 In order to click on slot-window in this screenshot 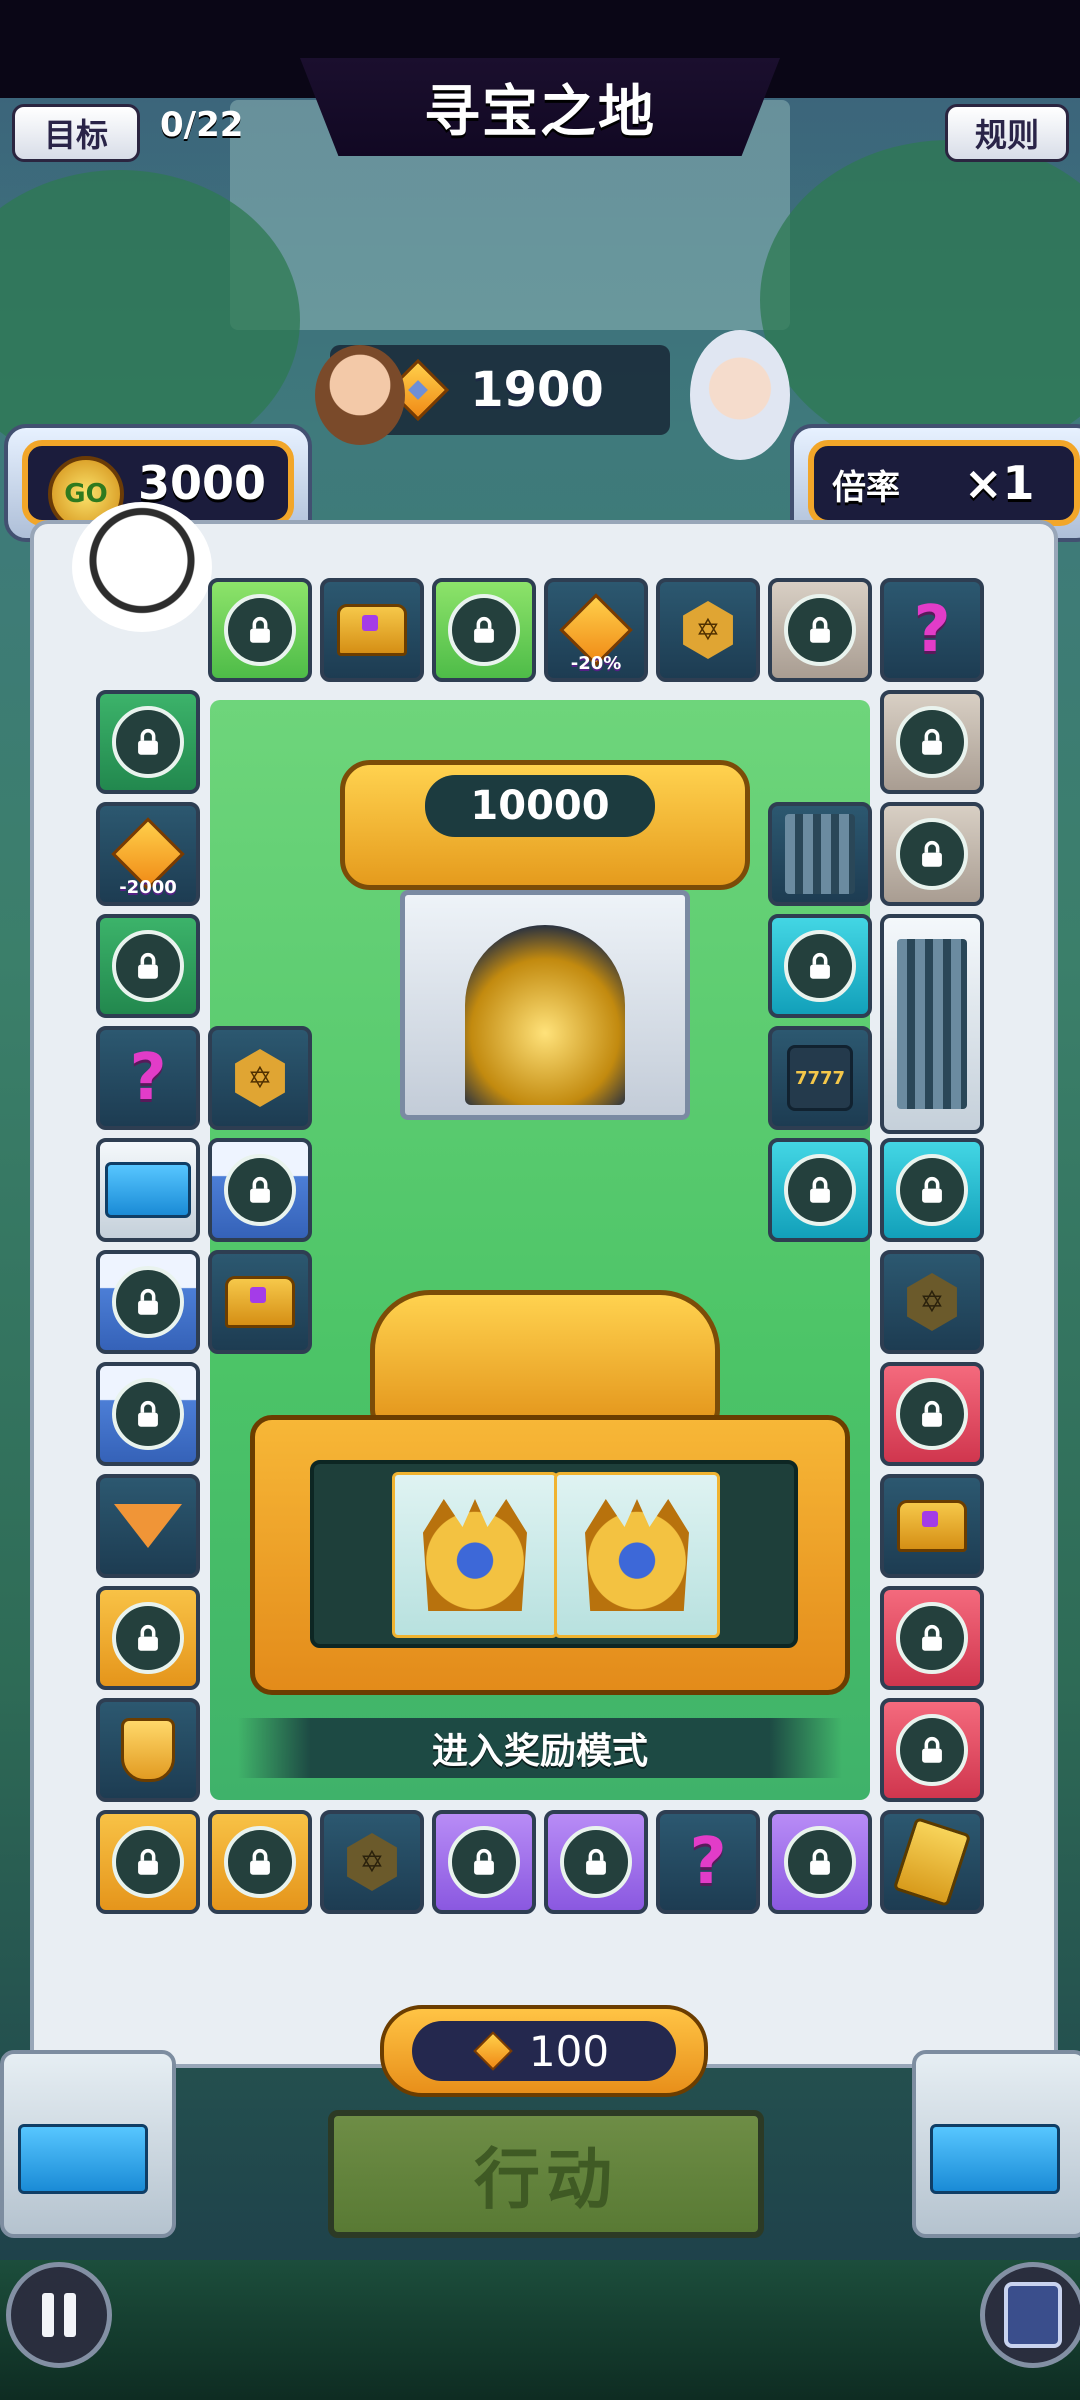, I will do `click(554, 1554)`.